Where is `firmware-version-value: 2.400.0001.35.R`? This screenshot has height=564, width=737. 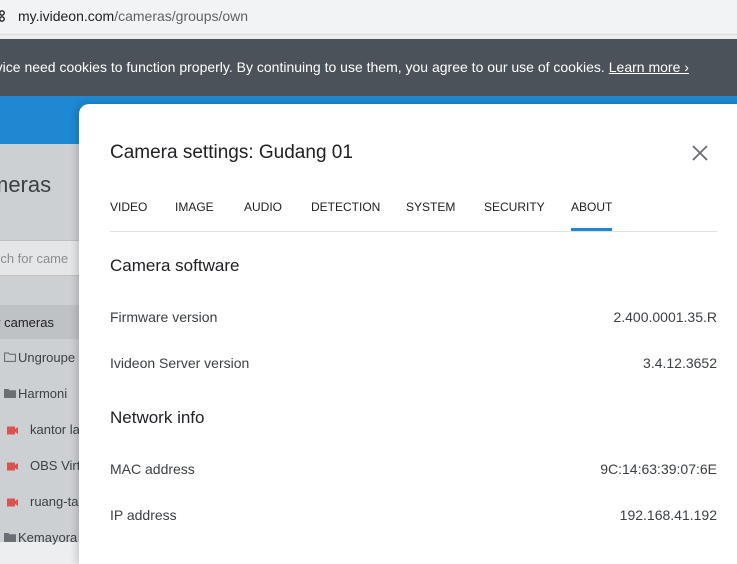 firmware-version-value: 2.400.0001.35.R is located at coordinates (665, 317).